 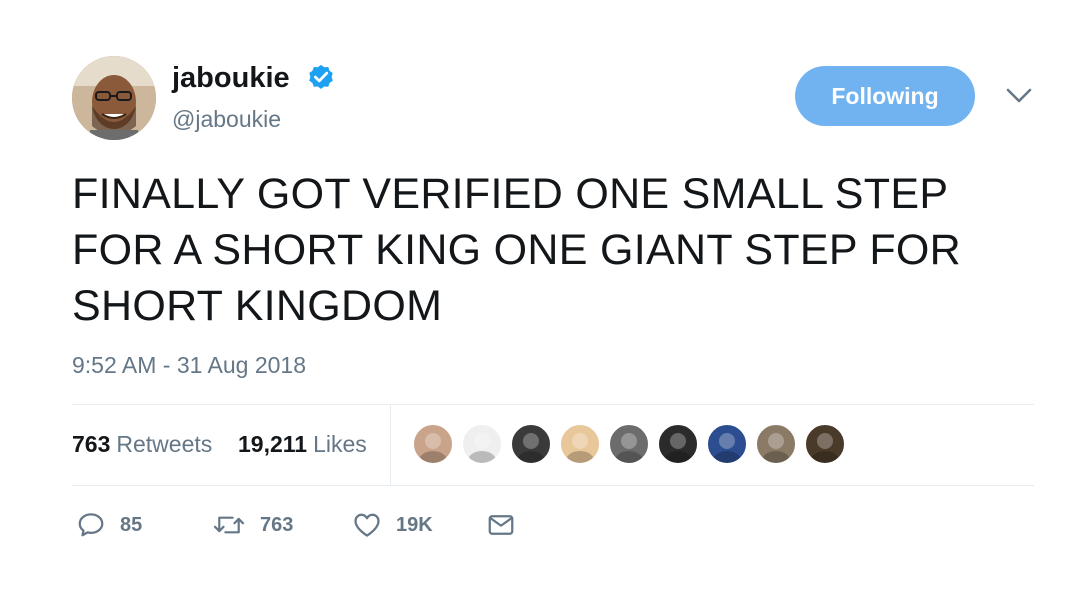 What do you see at coordinates (1019, 96) in the screenshot?
I see `chevron-down-icon` at bounding box center [1019, 96].